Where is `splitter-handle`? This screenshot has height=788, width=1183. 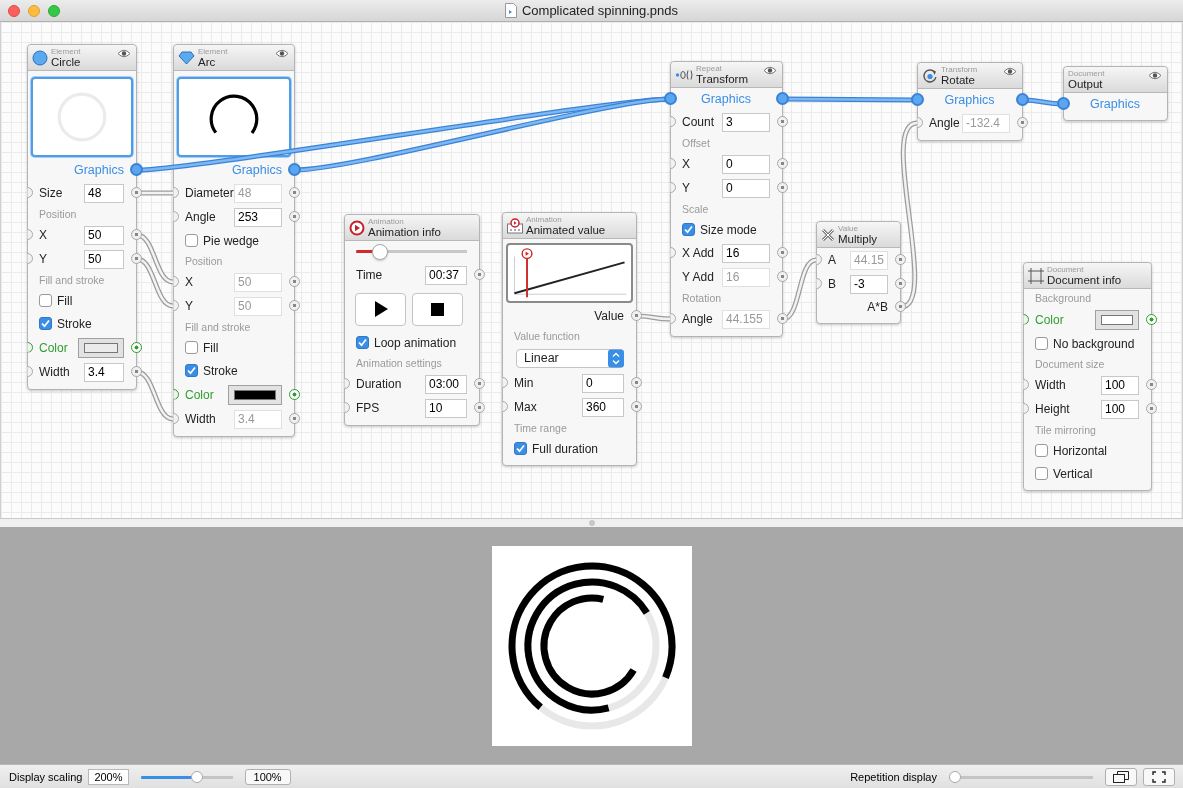 splitter-handle is located at coordinates (591, 523).